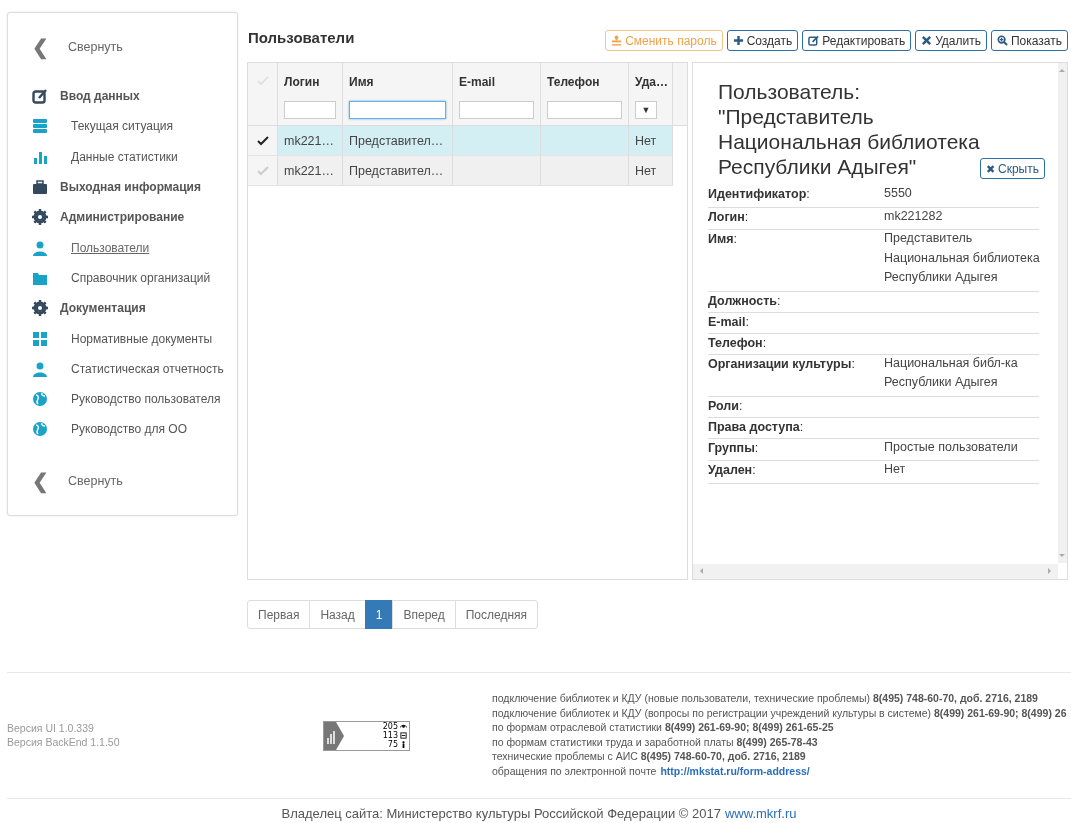  Describe the element at coordinates (1029, 40) in the screenshot. I see `toolbar-button: Показать` at that location.